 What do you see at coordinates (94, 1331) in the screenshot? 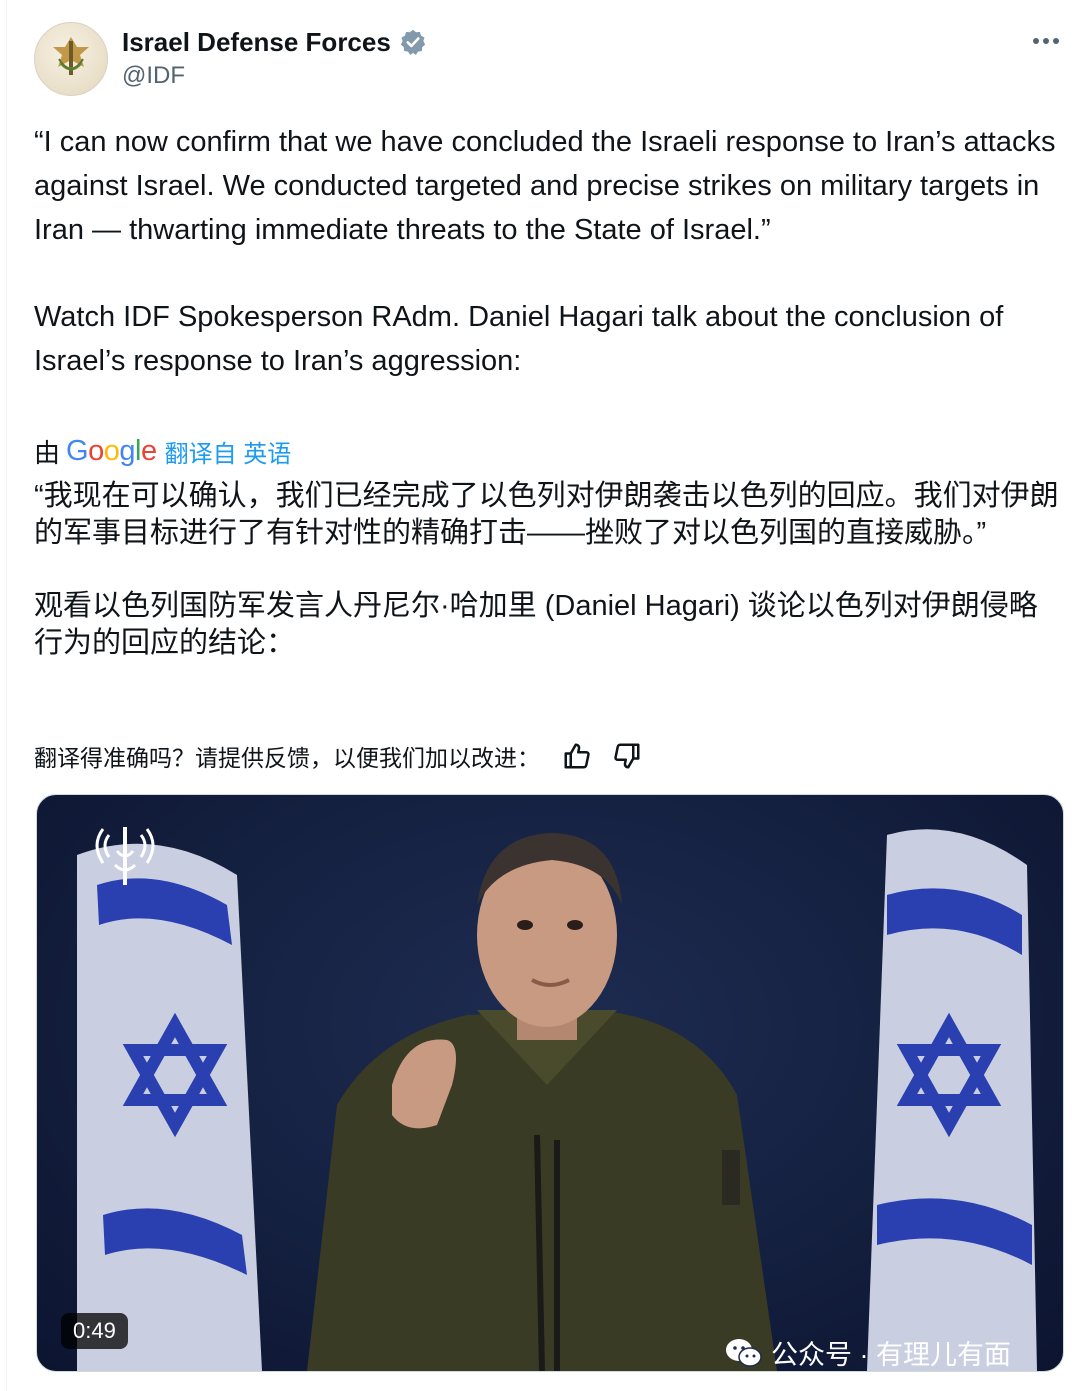
I see `video-duration: 0:49` at bounding box center [94, 1331].